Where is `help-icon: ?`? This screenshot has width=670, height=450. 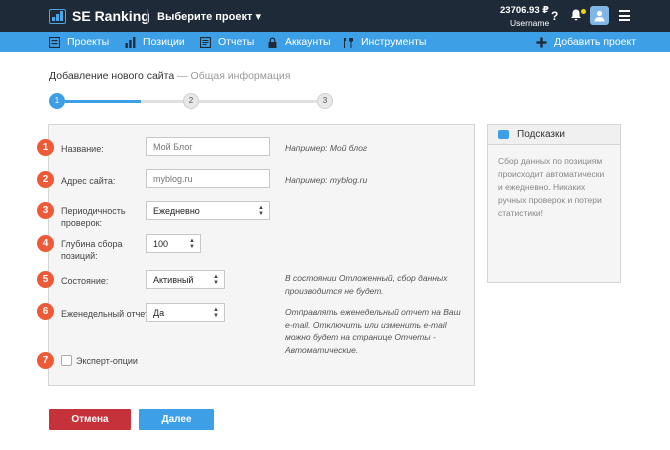
help-icon: ? is located at coordinates (554, 16).